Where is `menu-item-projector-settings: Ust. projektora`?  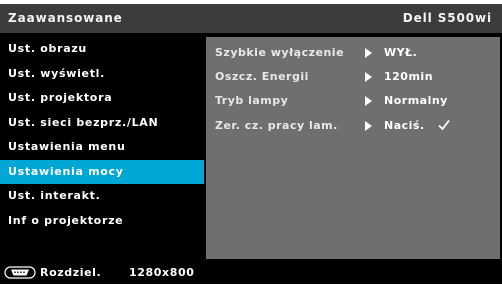 menu-item-projector-settings: Ust. projektora is located at coordinates (102, 98).